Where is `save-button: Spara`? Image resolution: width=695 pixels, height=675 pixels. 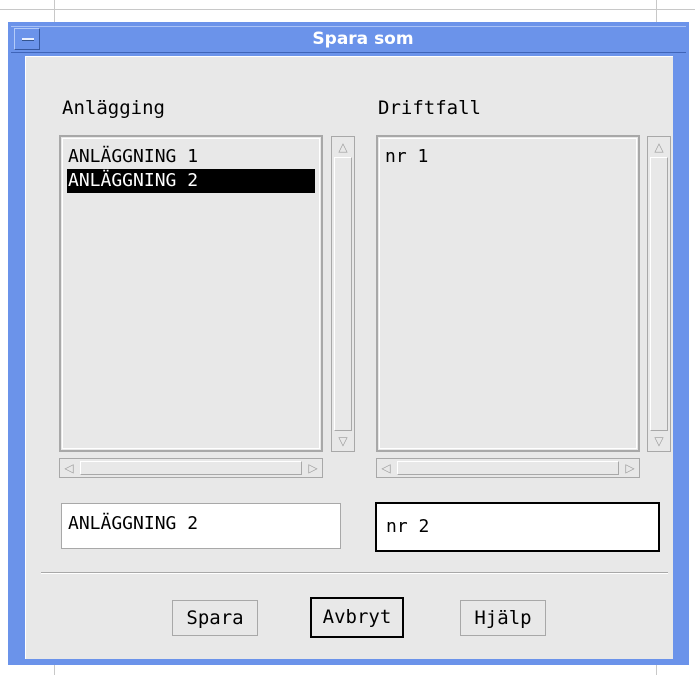 save-button: Spara is located at coordinates (215, 618).